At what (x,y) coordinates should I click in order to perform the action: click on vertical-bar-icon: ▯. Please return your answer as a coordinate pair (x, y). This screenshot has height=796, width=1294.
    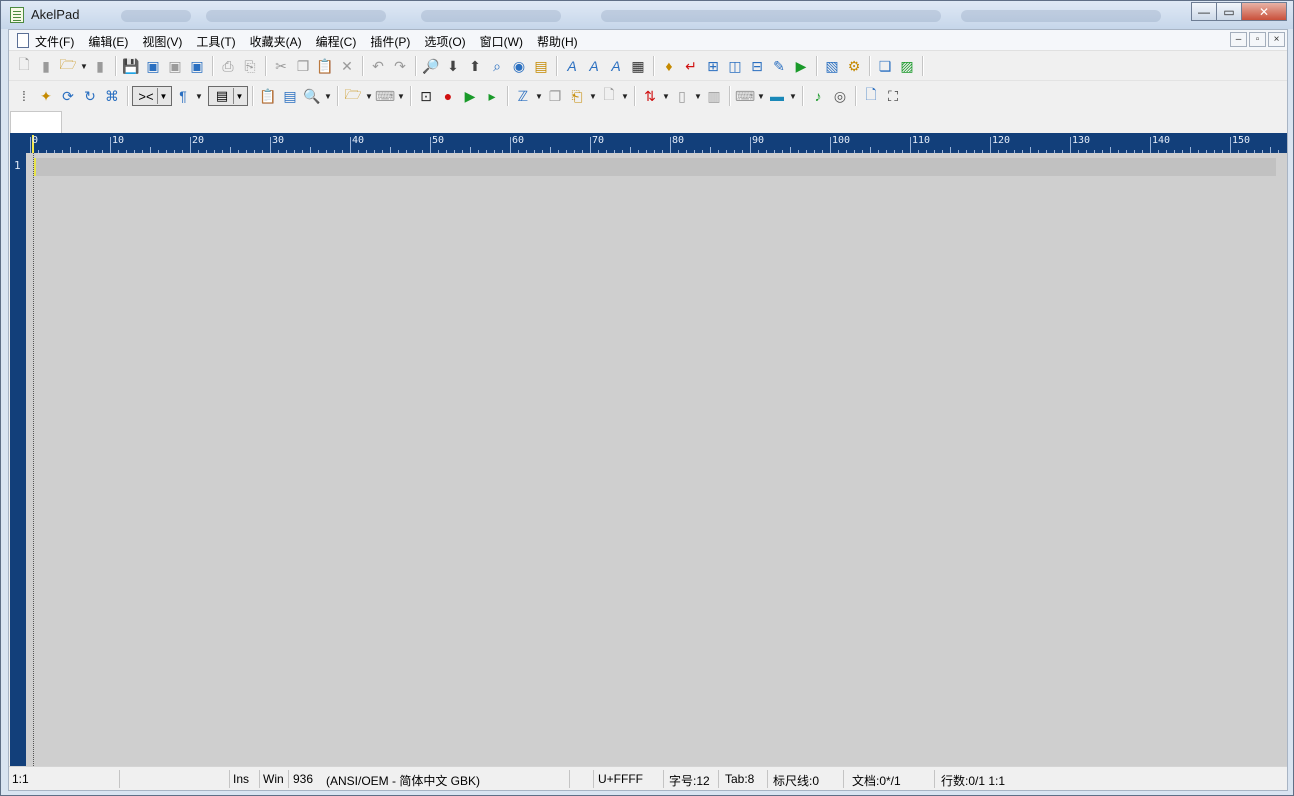
    Looking at the image, I should click on (682, 96).